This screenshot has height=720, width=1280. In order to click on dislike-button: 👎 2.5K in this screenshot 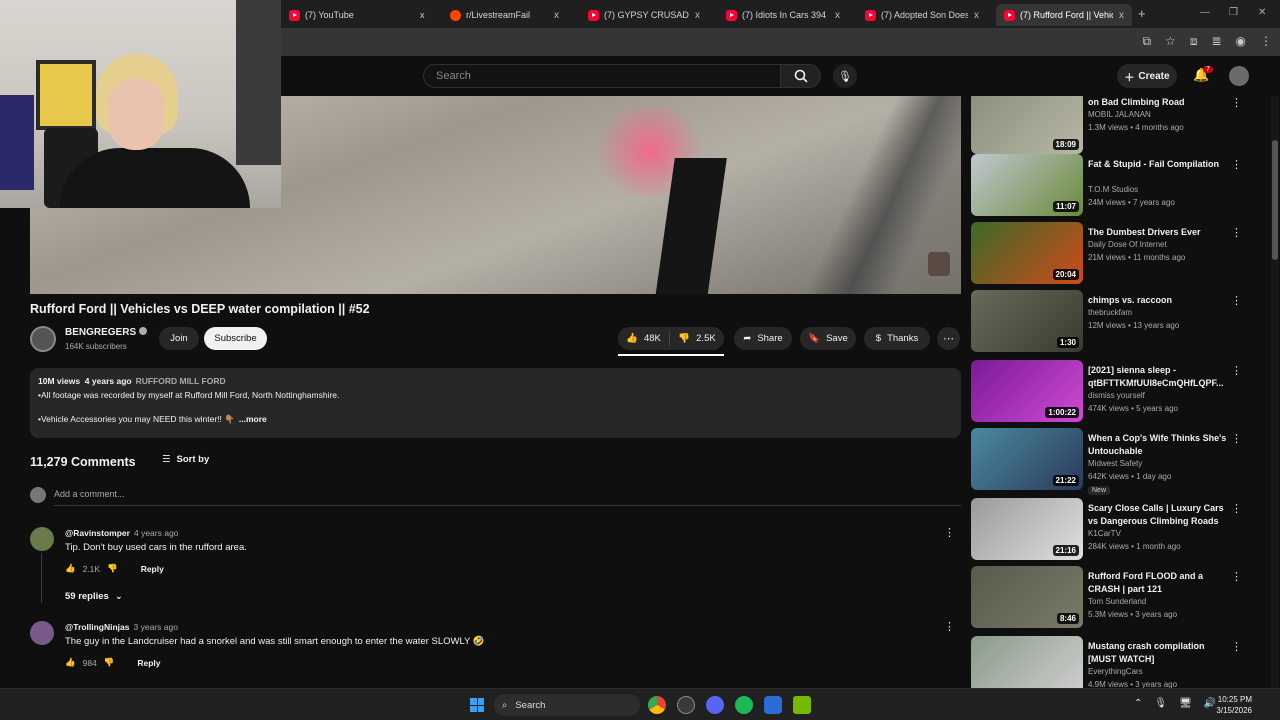, I will do `click(697, 338)`.